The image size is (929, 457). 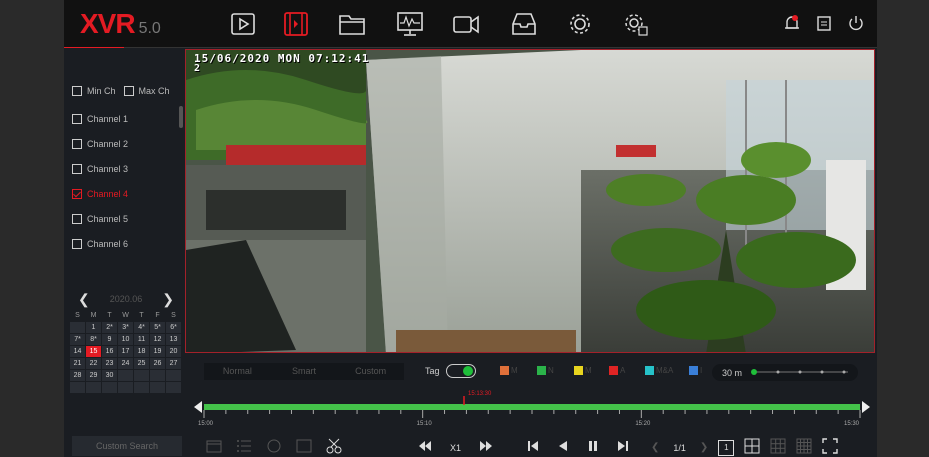 What do you see at coordinates (824, 23) in the screenshot?
I see `document-icon` at bounding box center [824, 23].